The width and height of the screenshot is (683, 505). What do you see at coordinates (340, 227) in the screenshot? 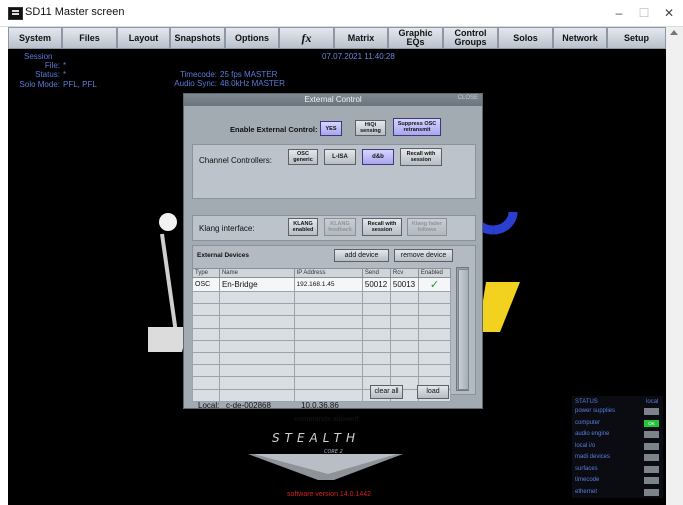
I see `klang-feedback-button: KLANG feedback` at bounding box center [340, 227].